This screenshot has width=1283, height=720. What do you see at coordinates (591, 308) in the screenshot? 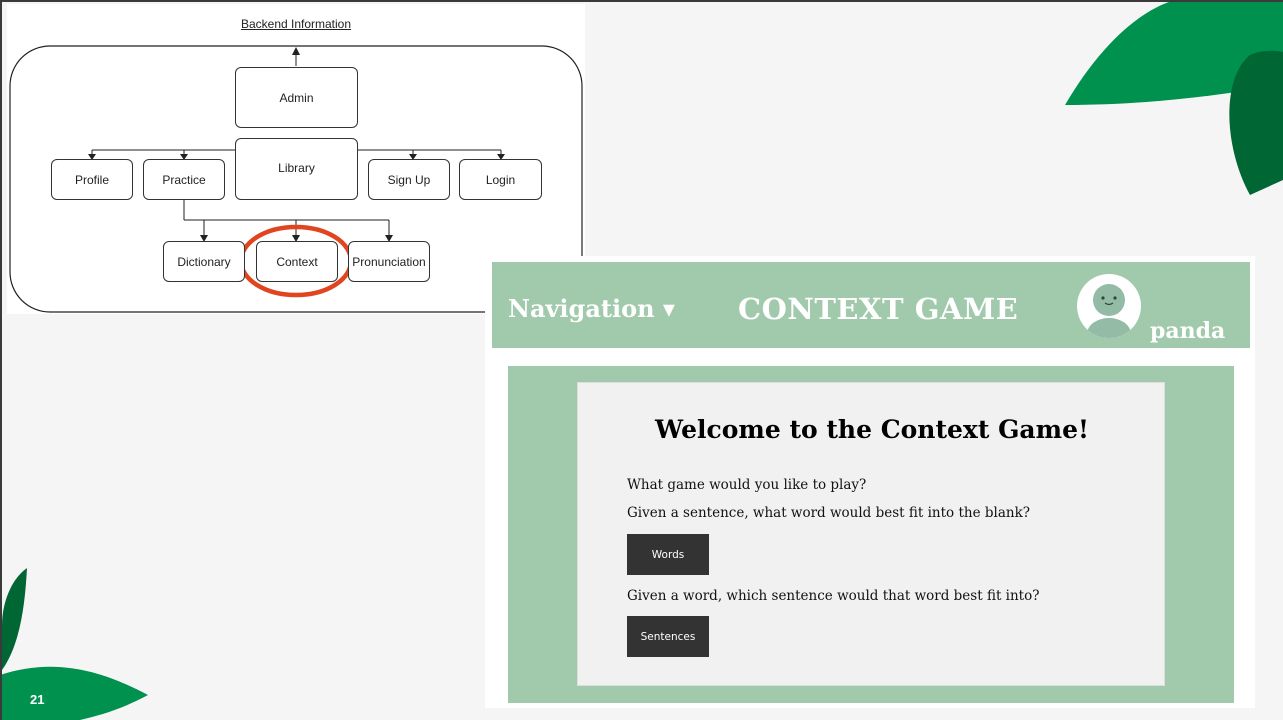
I see `navigation-dropdown: Navigation ▾` at bounding box center [591, 308].